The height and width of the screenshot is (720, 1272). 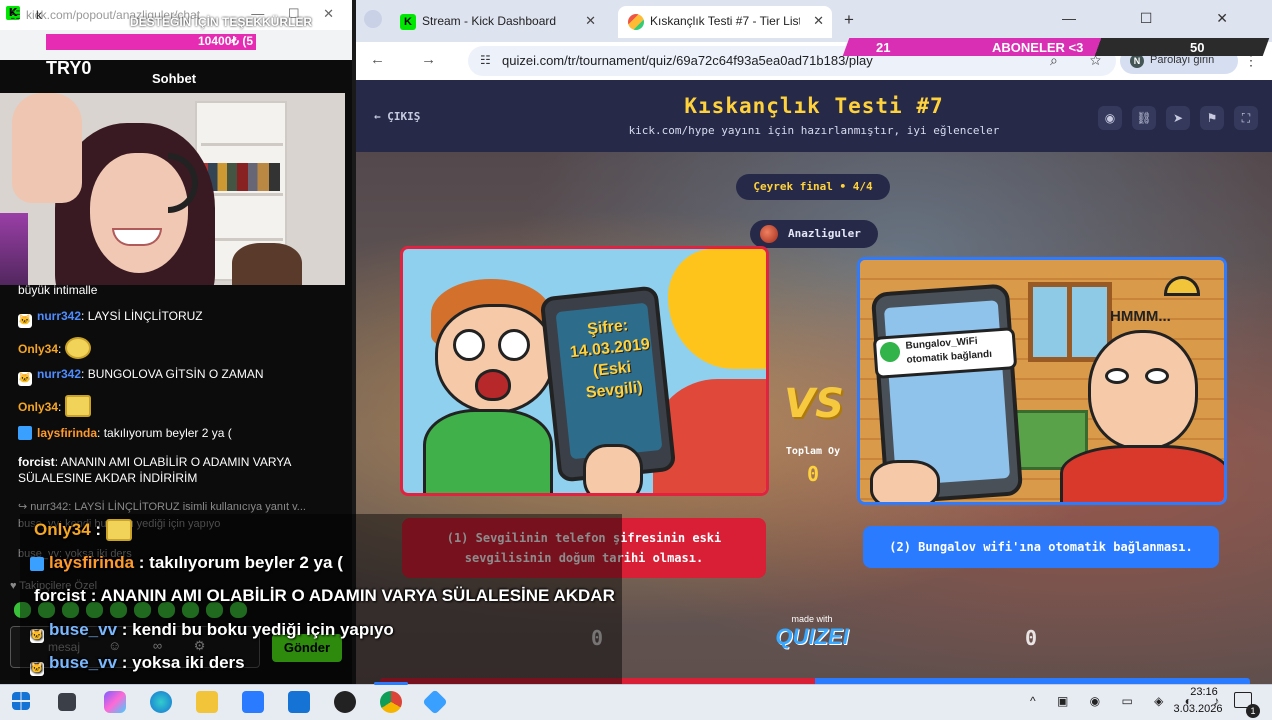 I want to click on send-button: Gönder, so click(x=307, y=648).